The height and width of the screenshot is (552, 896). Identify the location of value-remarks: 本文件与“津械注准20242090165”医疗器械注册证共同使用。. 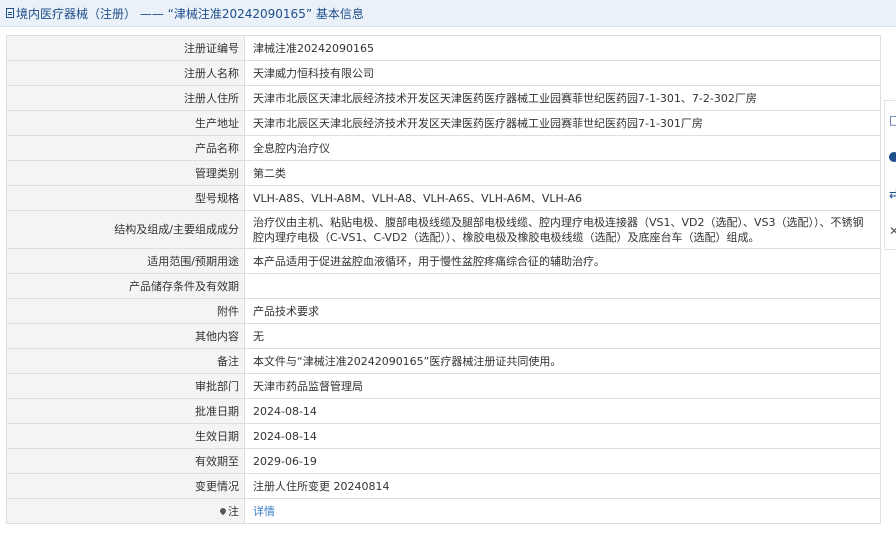
(562, 361).